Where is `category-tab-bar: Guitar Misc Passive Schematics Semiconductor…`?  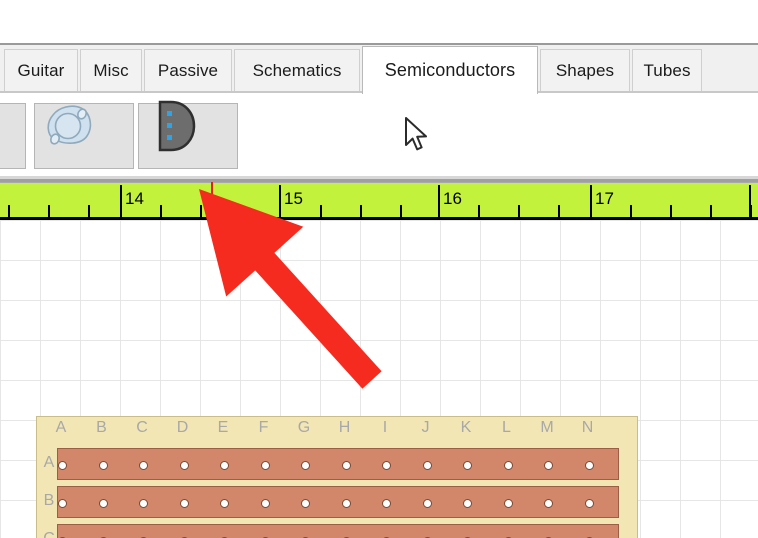 category-tab-bar: Guitar Misc Passive Schematics Semiconductor… is located at coordinates (379, 69).